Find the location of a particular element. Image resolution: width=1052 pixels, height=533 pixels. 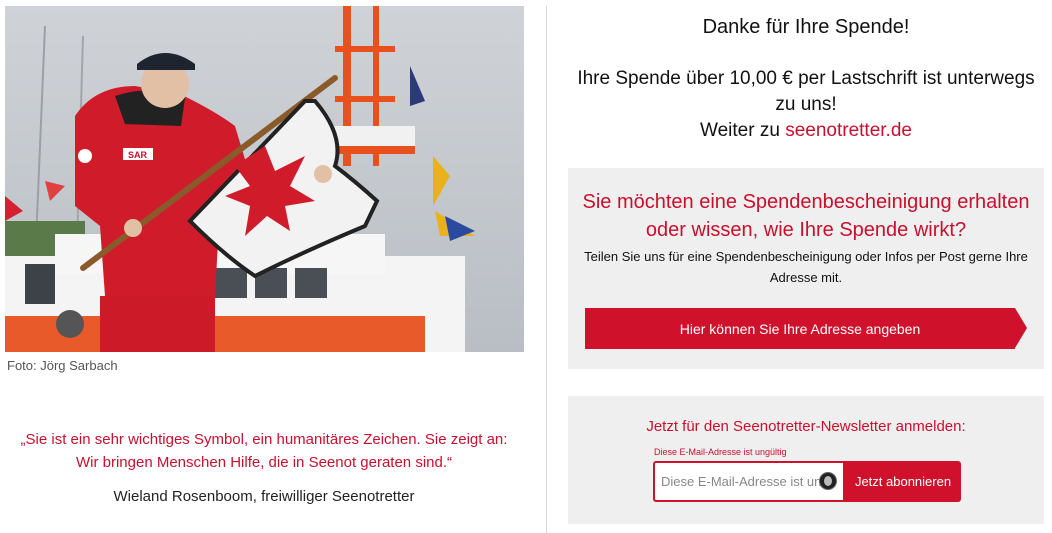

email-error-message: Diese E-Mail-Adresse ist ungültig is located at coordinates (720, 452).